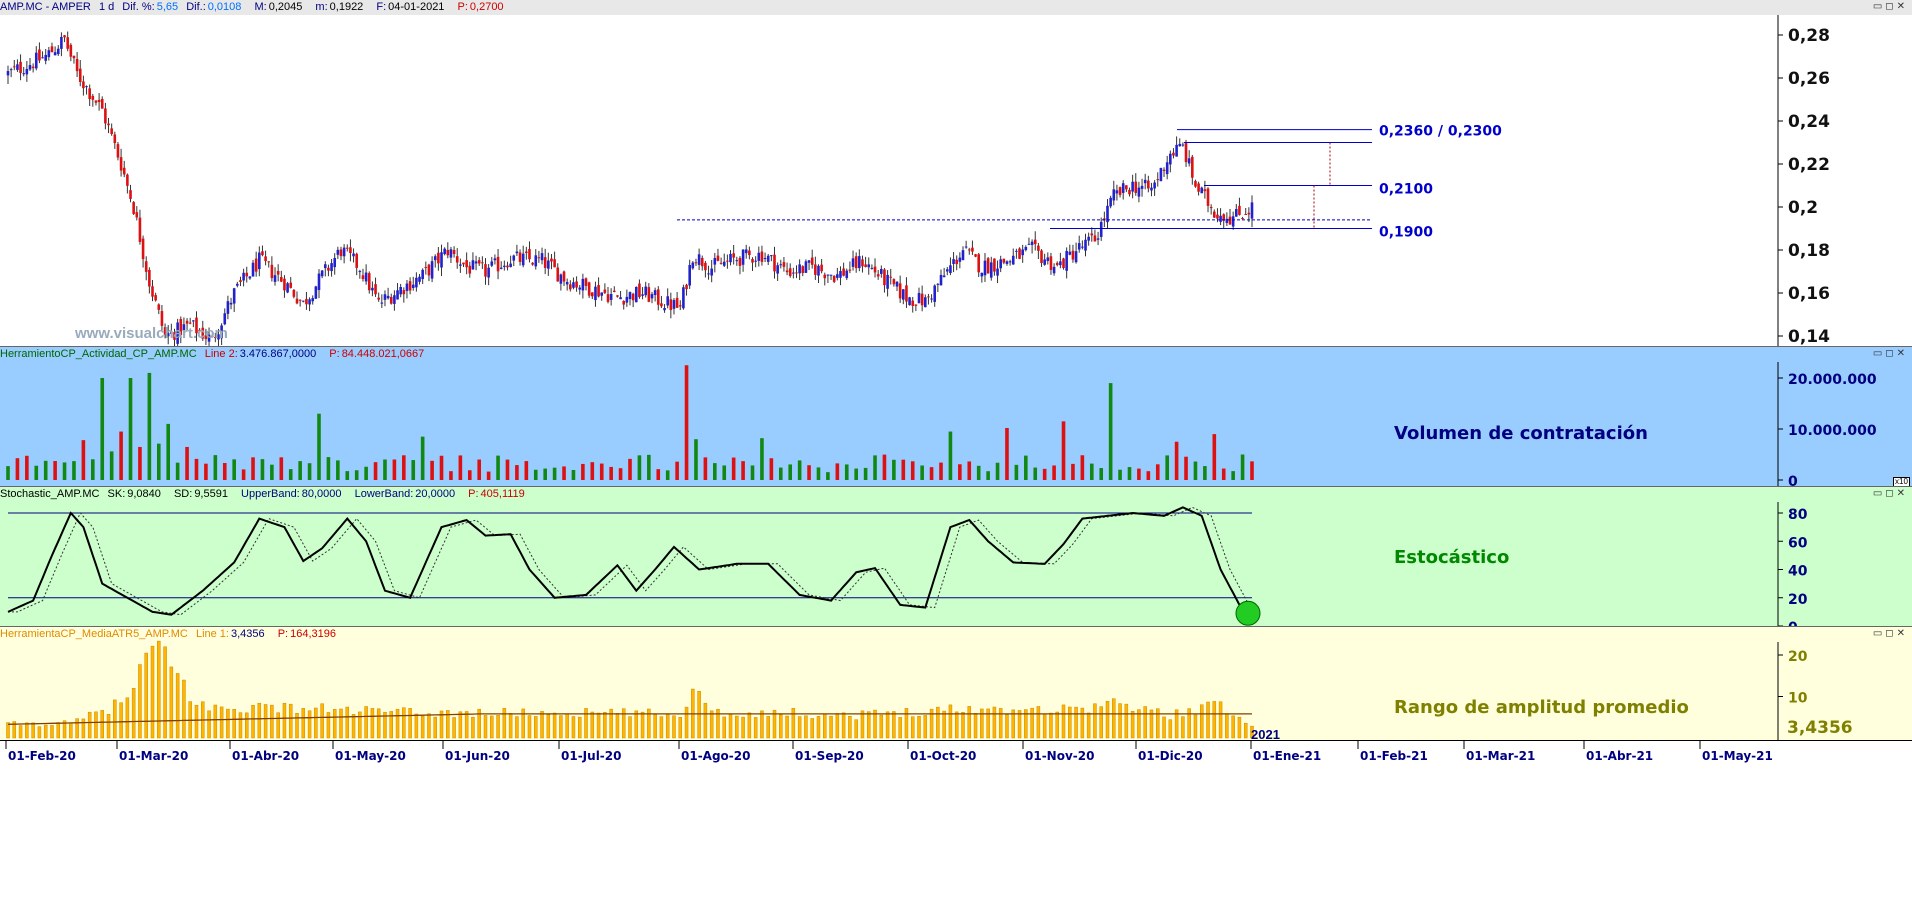 This screenshot has width=1912, height=923. I want to click on stoch-y-tick-label: 80, so click(1798, 515).